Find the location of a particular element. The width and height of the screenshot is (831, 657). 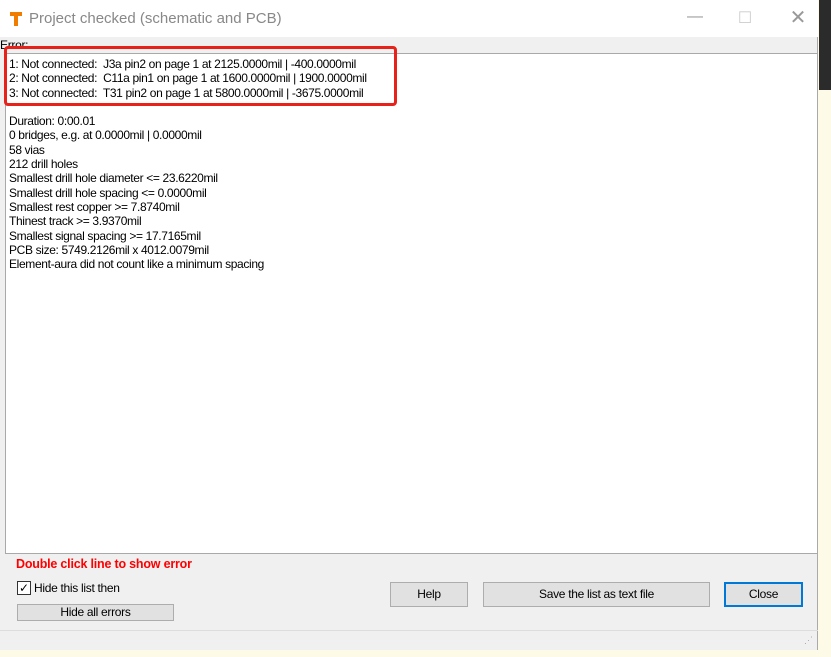

close-window-button: ✕ is located at coordinates (798, 17).